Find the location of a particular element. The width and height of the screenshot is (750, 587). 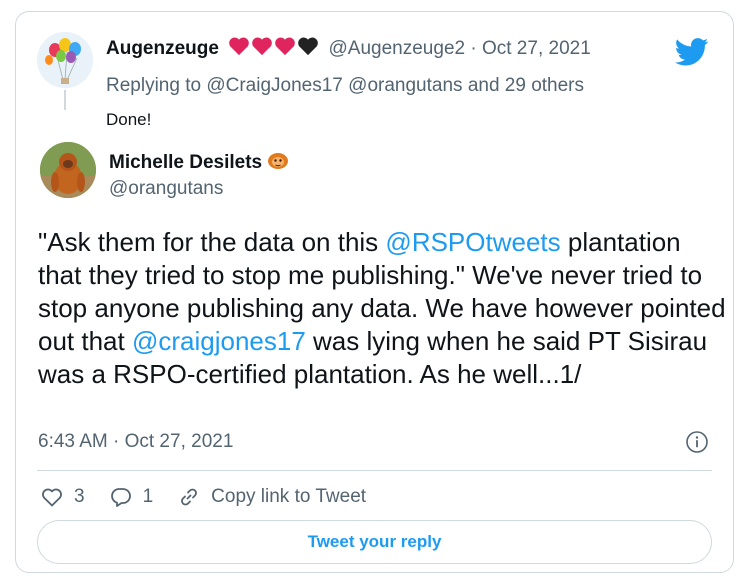

like-button: 3 is located at coordinates (62, 497).